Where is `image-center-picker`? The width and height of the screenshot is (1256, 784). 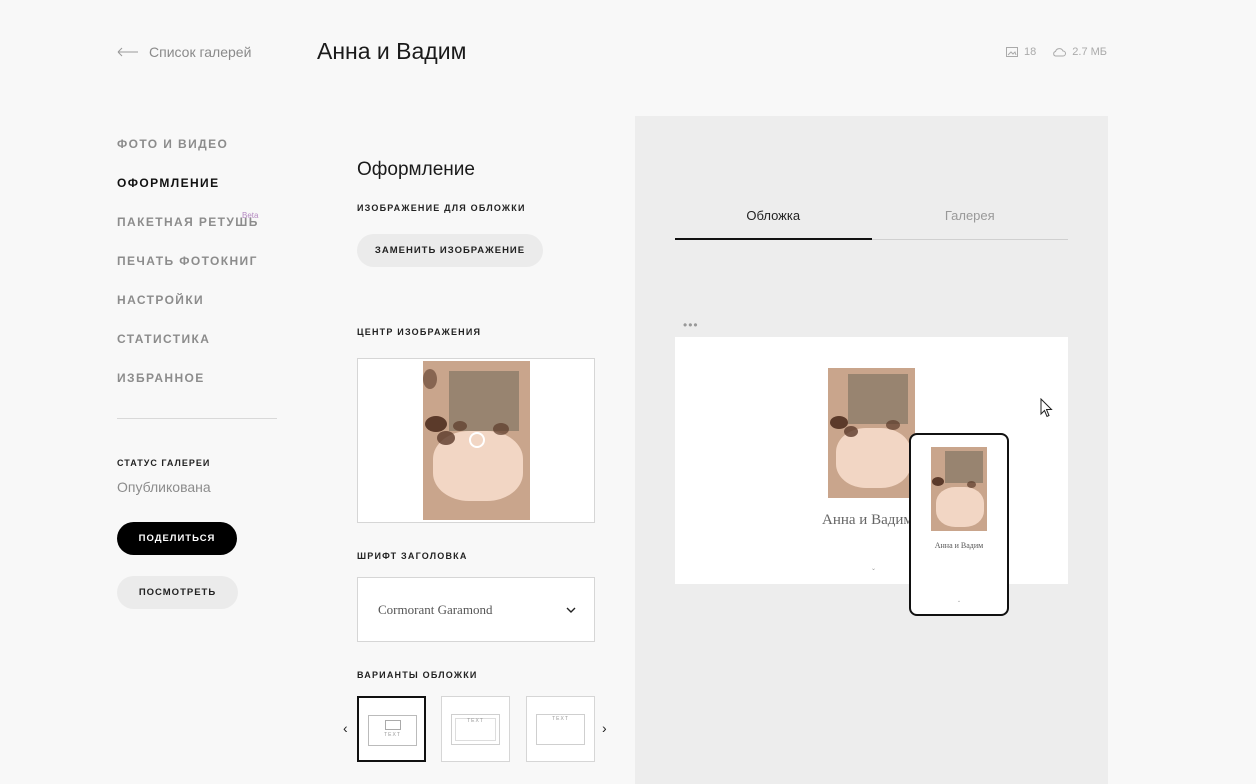 image-center-picker is located at coordinates (476, 440).